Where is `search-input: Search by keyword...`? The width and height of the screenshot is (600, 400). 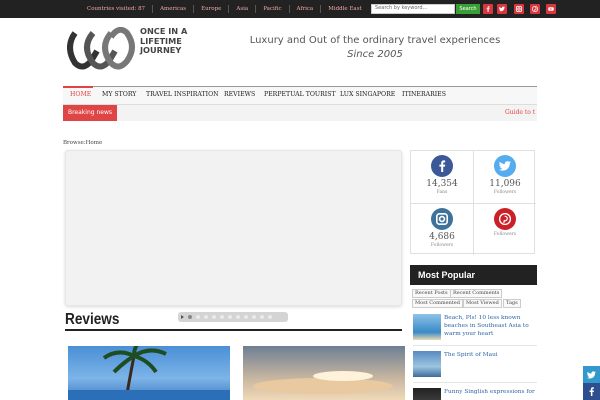 search-input: Search by keyword... is located at coordinates (413, 9).